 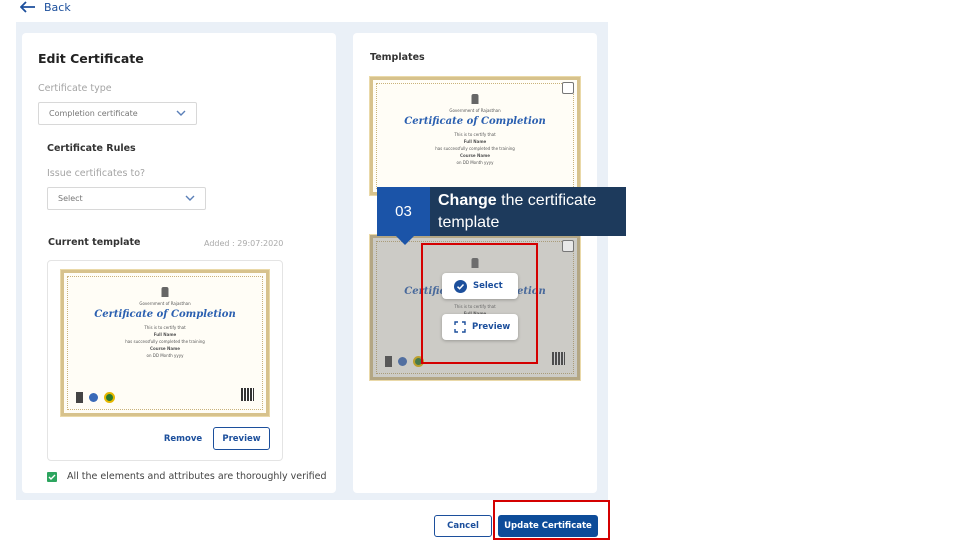 I want to click on certificate-rules-heading: Certificate Rules, so click(x=91, y=148).